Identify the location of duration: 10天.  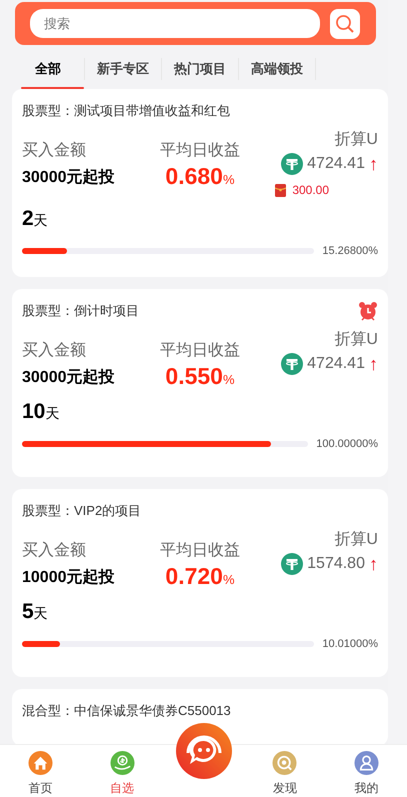
(41, 412).